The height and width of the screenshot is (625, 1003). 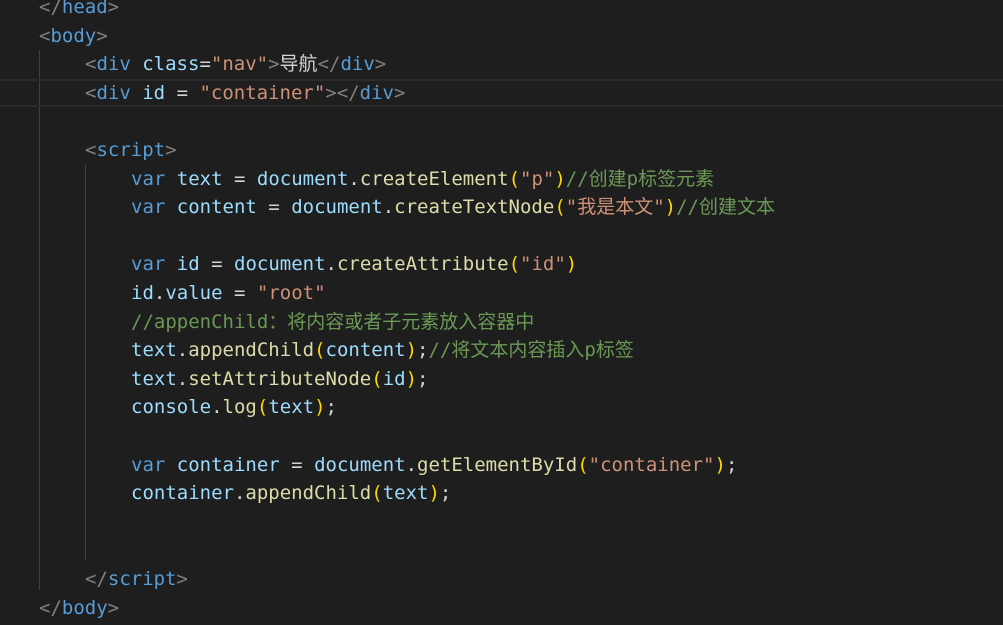 I want to click on code-line-content: text.appendChild(content);//将文本内容插入p标签, so click(x=382, y=350).